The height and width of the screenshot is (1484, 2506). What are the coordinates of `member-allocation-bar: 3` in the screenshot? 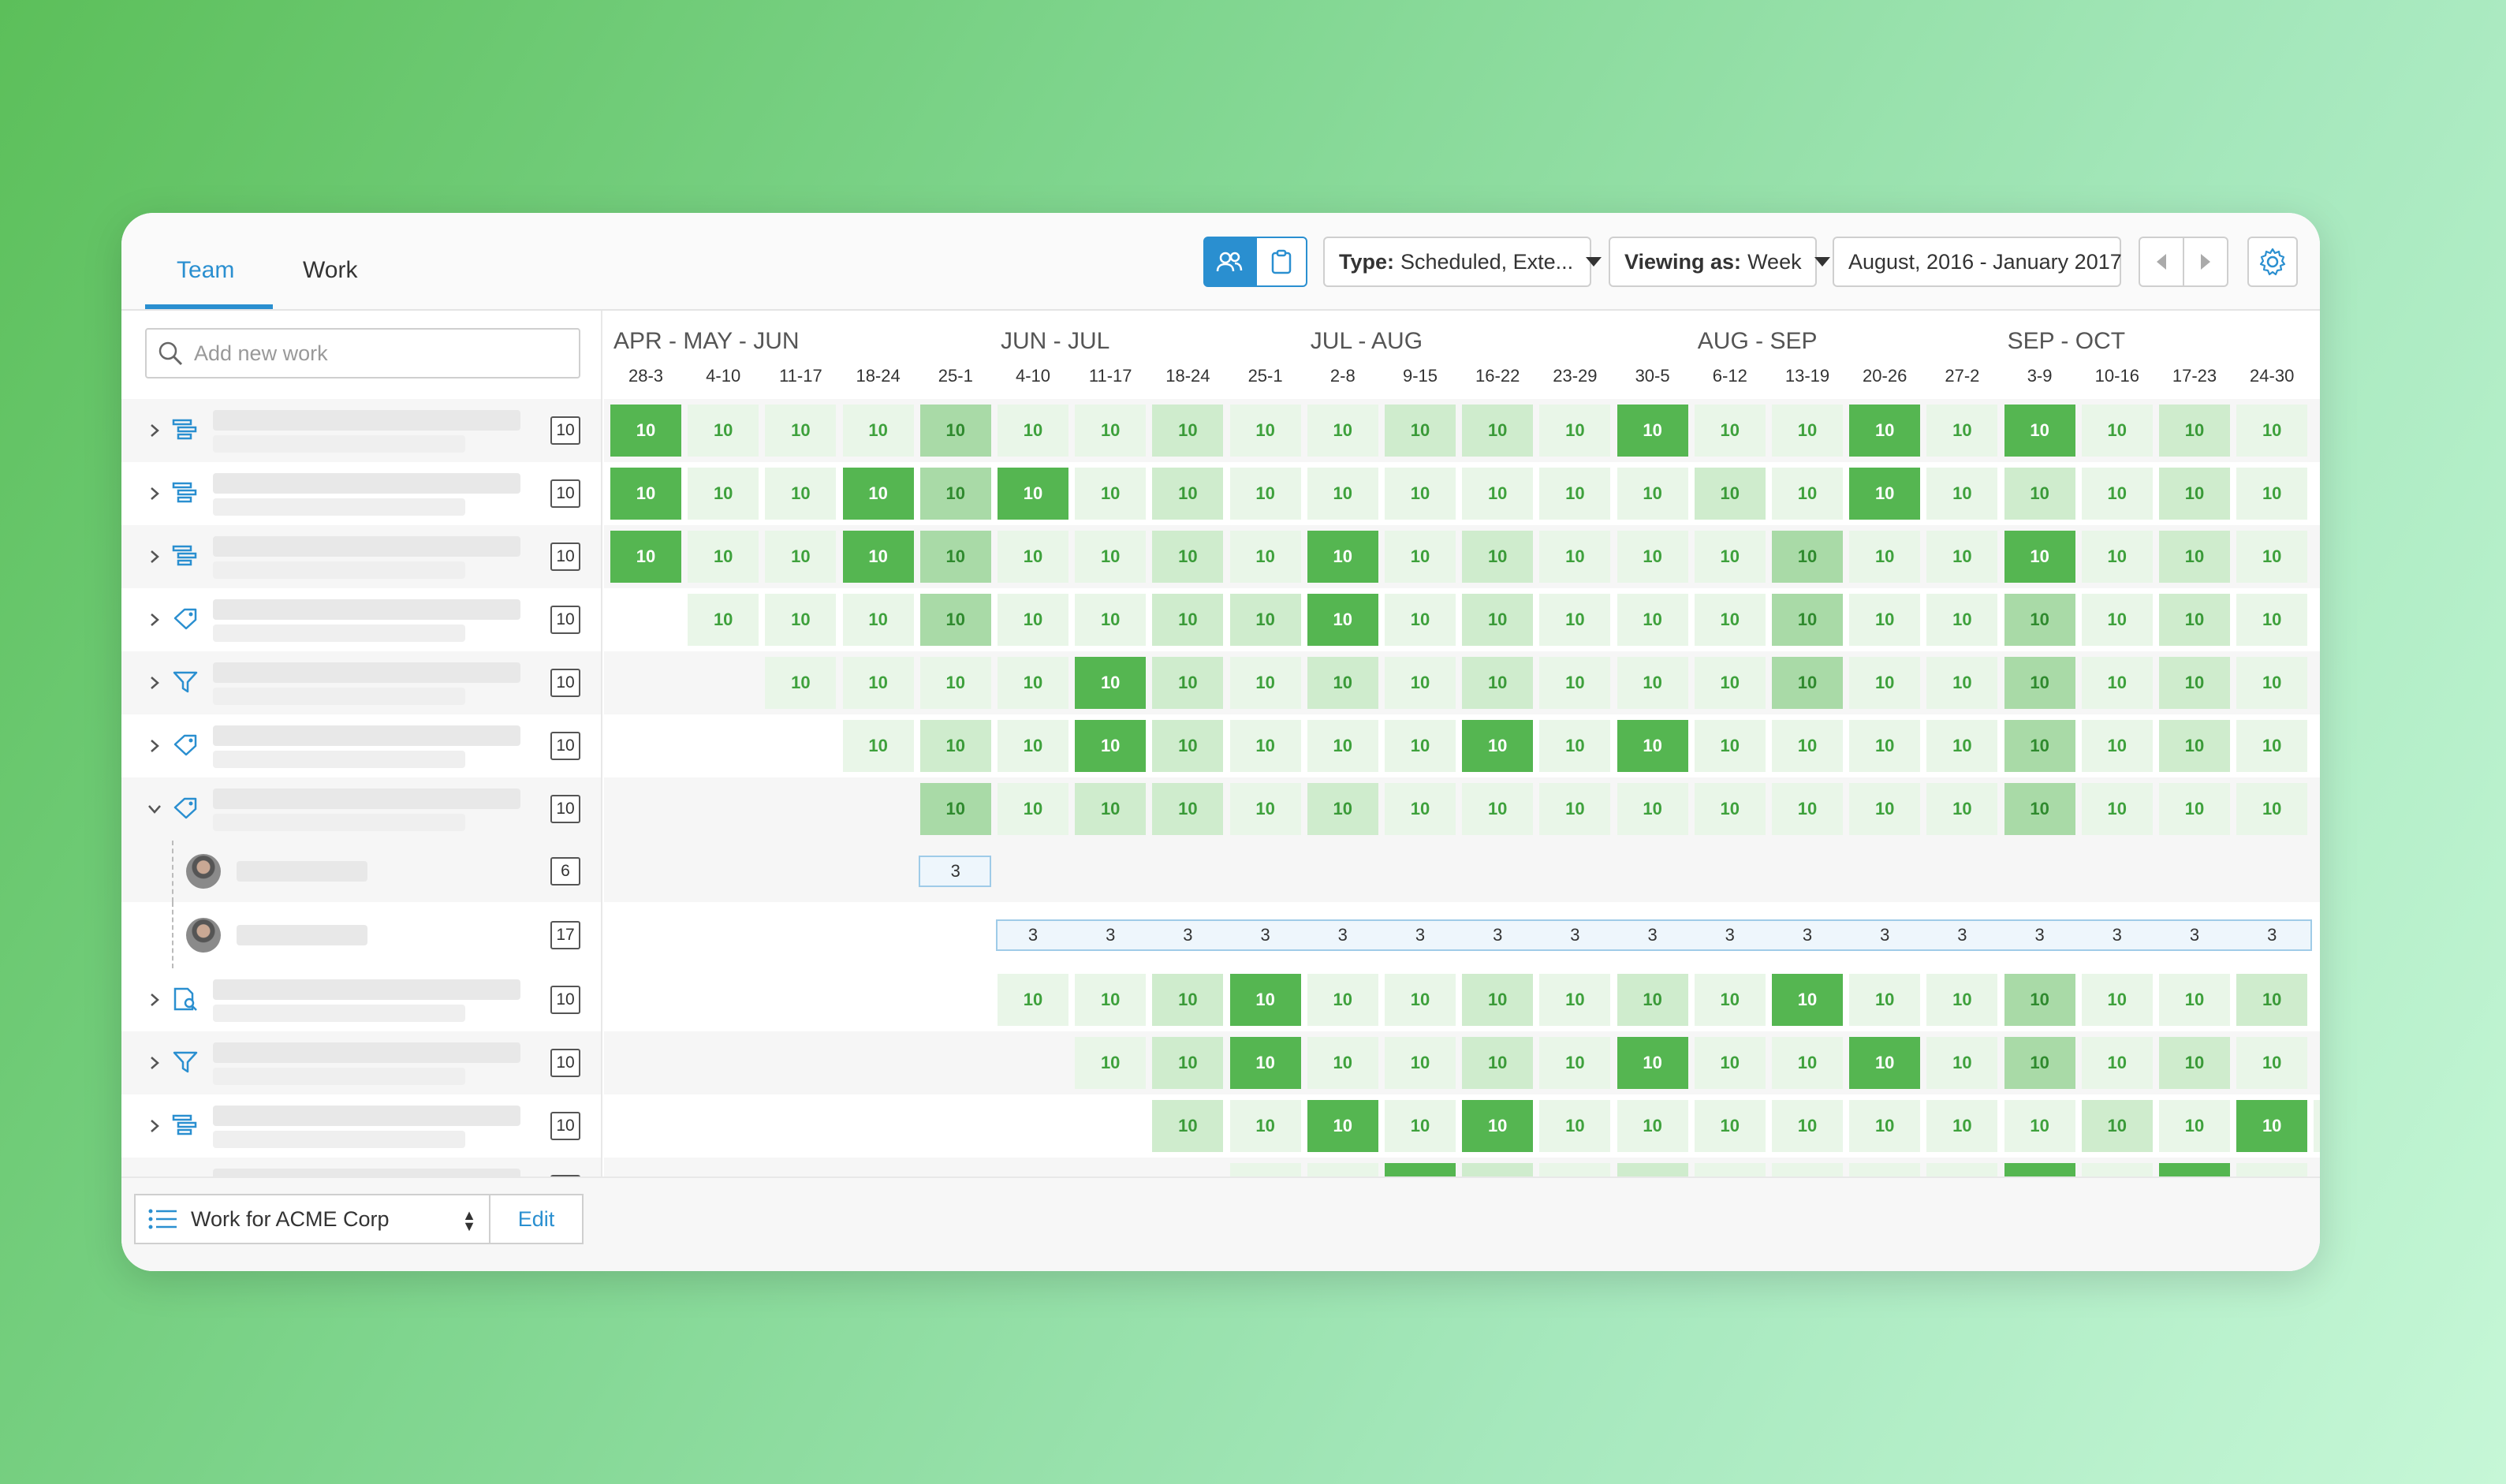 It's located at (954, 871).